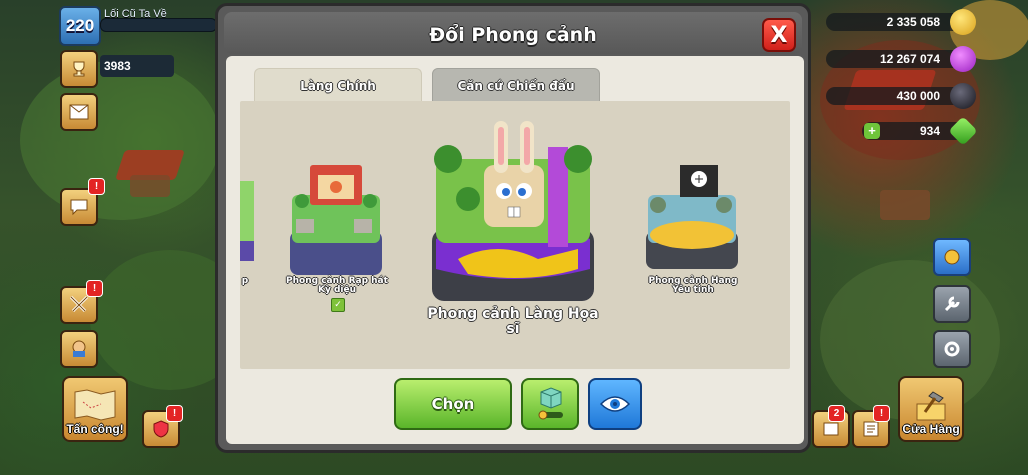 This screenshot has height=475, width=1028. What do you see at coordinates (174, 413) in the screenshot?
I see `clan-alert-badge: !` at bounding box center [174, 413].